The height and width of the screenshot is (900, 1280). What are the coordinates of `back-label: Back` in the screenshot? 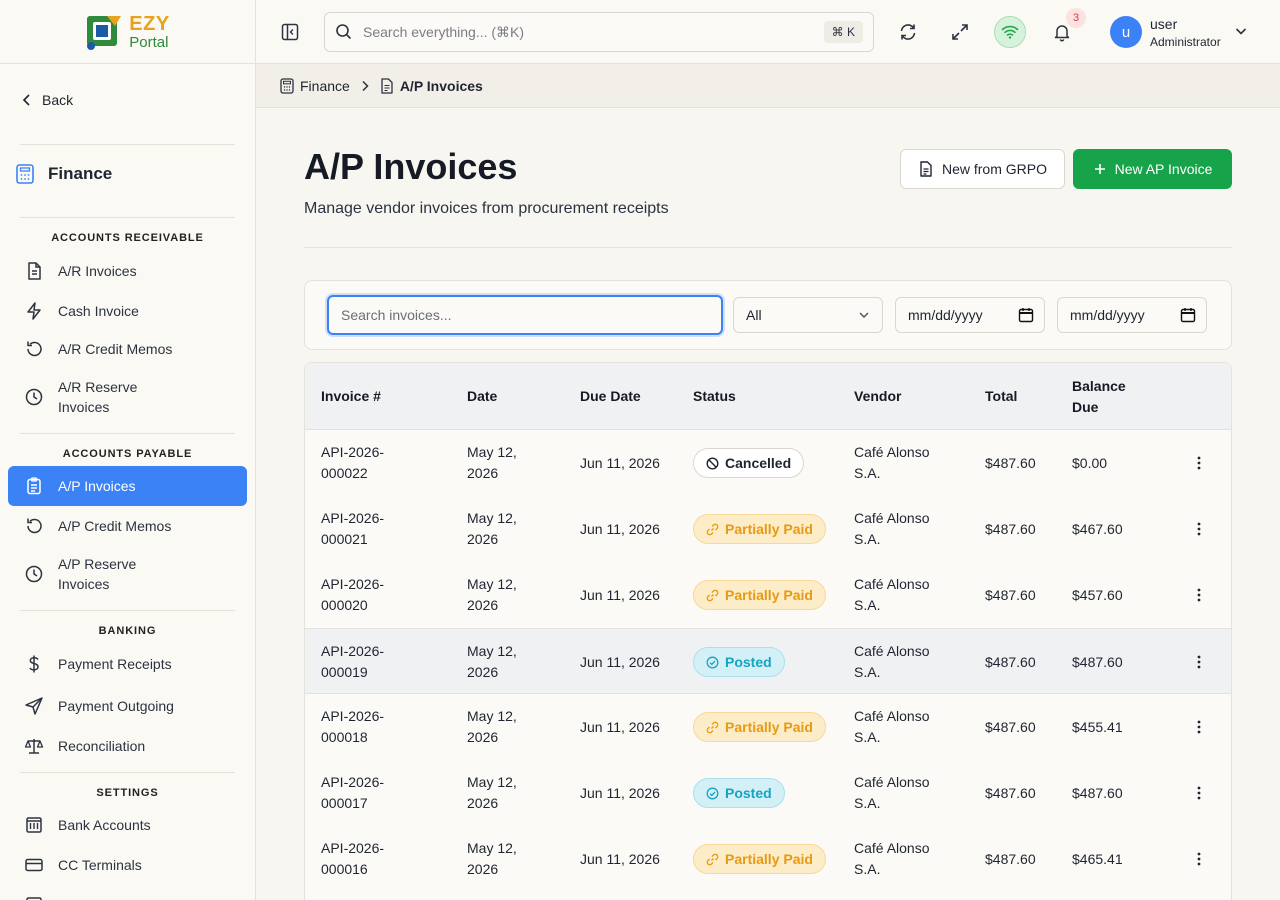 It's located at (58, 100).